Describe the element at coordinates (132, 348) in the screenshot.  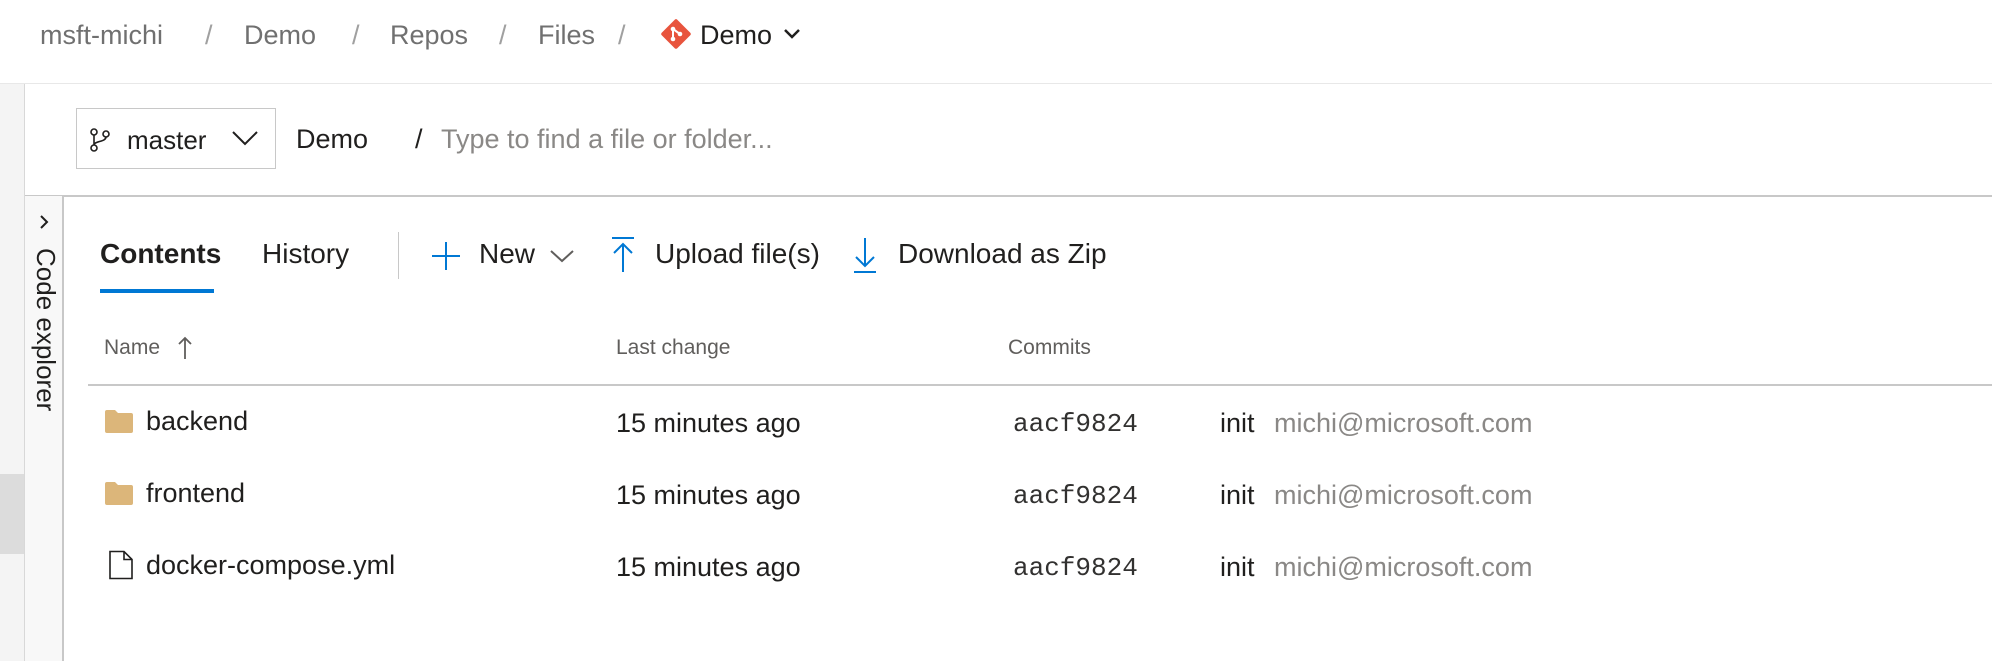
I see `column-header-name: Name` at that location.